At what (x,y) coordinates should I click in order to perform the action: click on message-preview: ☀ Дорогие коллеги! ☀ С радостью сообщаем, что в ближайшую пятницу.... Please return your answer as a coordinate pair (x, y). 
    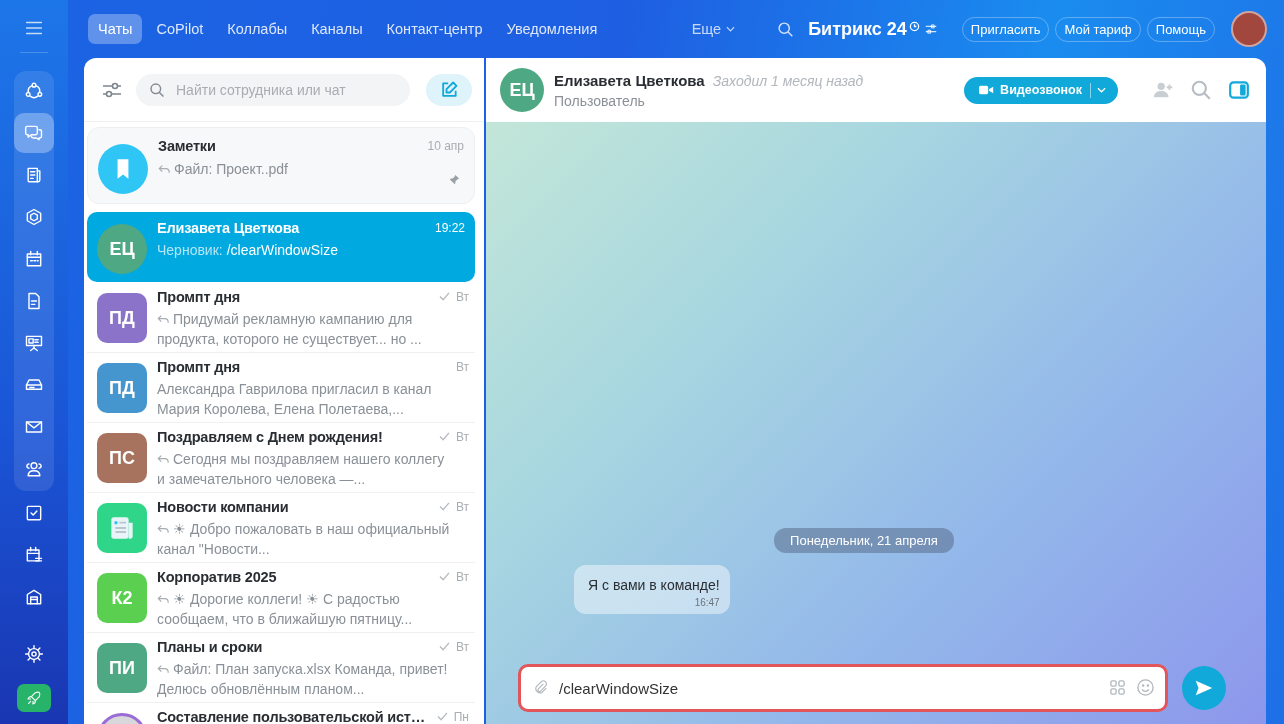
    Looking at the image, I should click on (285, 609).